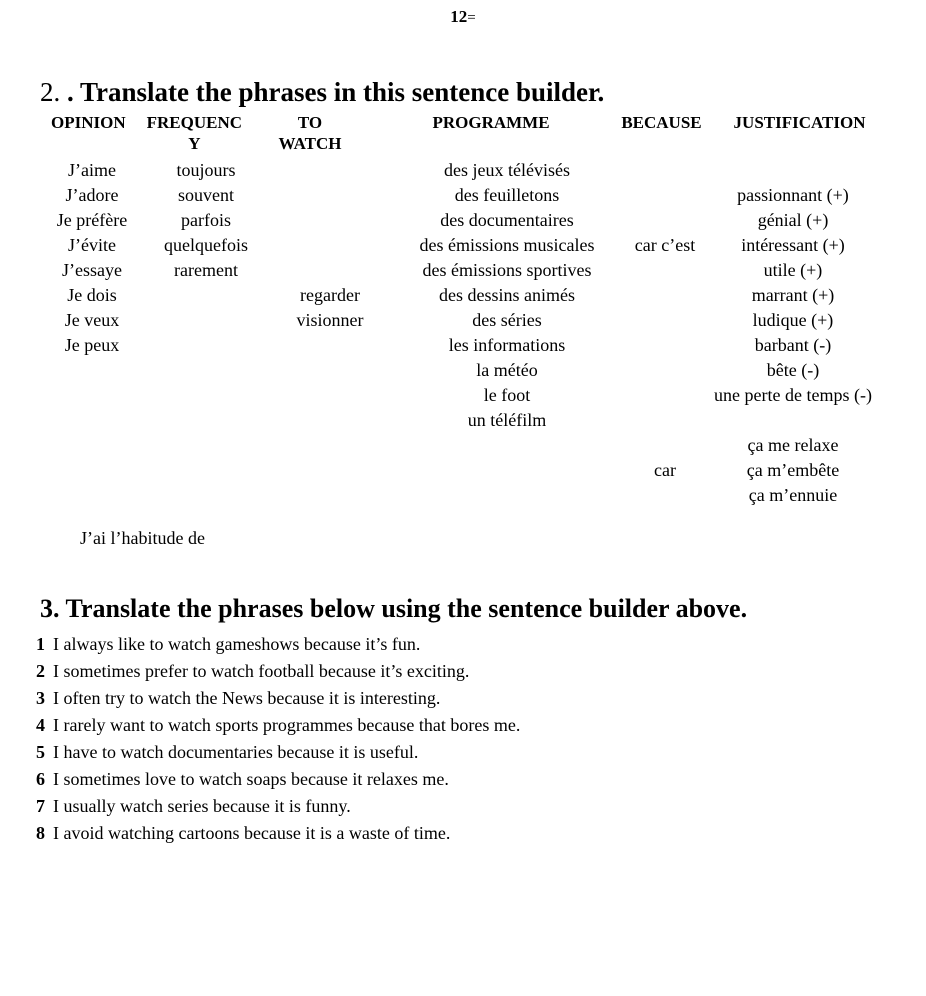 The image size is (926, 996). I want to click on translate-item-number: 7, so click(40, 806).